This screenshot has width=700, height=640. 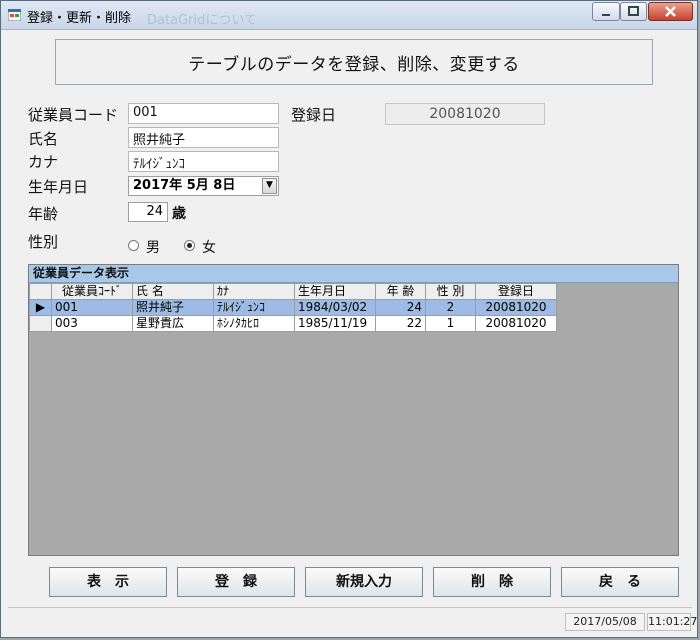 I want to click on gender-female-radio: 女, so click(x=200, y=246).